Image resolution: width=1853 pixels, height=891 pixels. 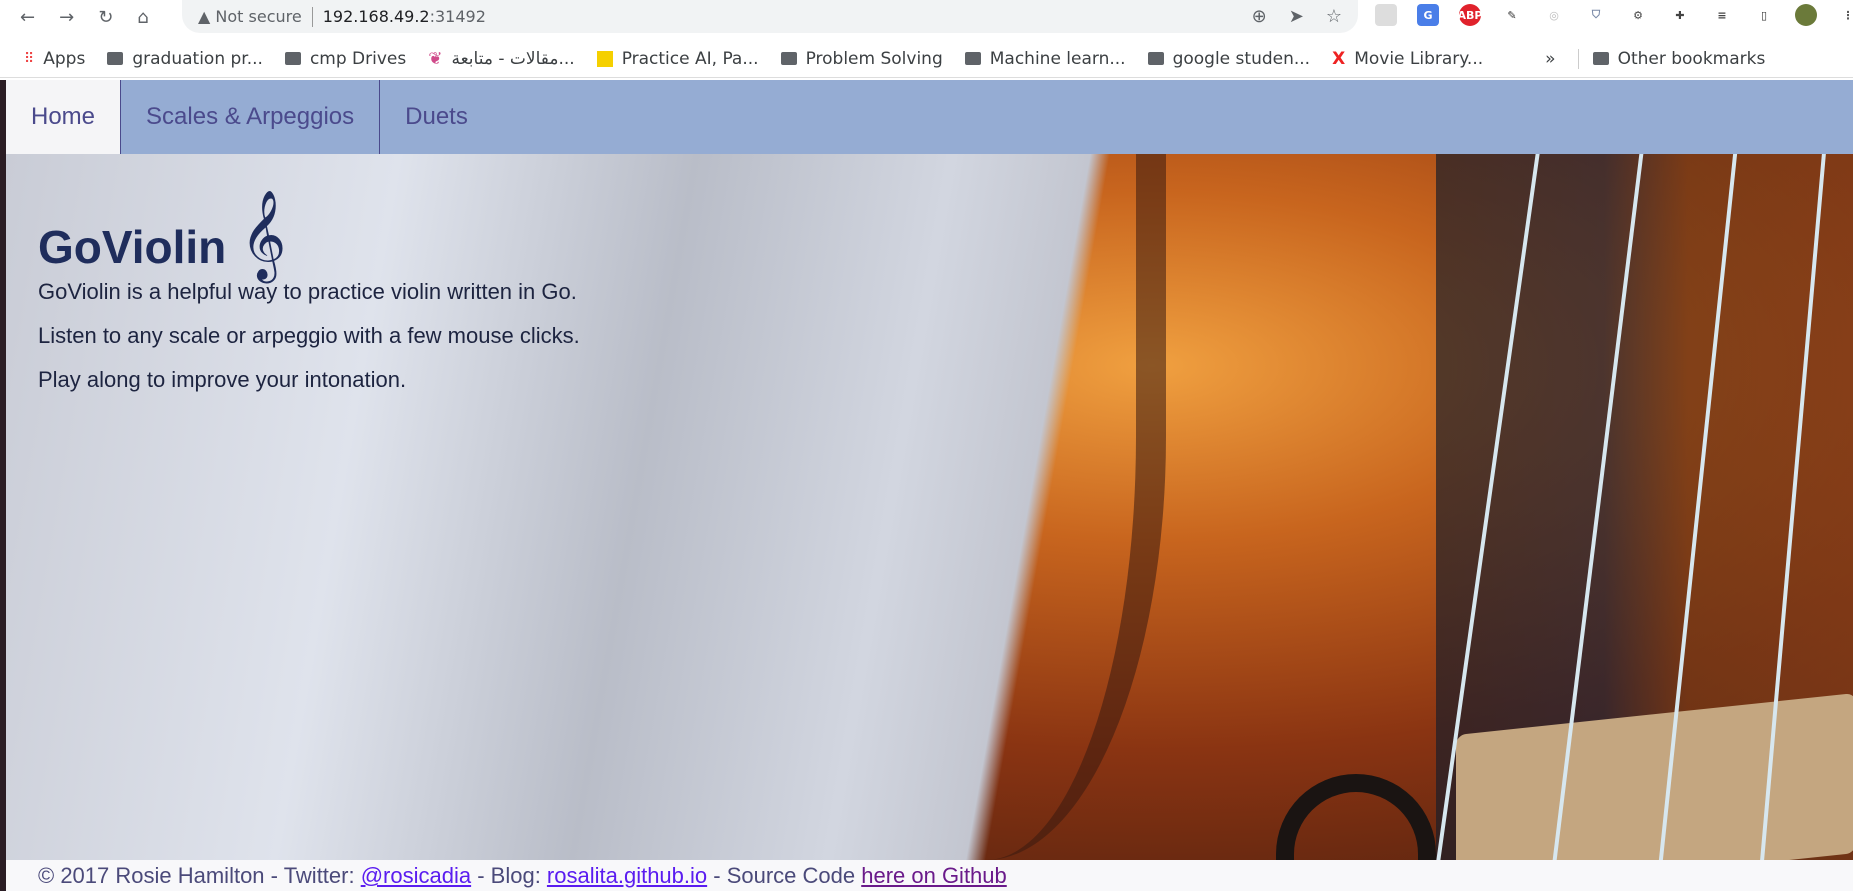 I want to click on extensions-bar: G ABP ✎ ◎ ⛉ ⚙ ✚ ≡ ▯ ⋮, so click(x=1614, y=15).